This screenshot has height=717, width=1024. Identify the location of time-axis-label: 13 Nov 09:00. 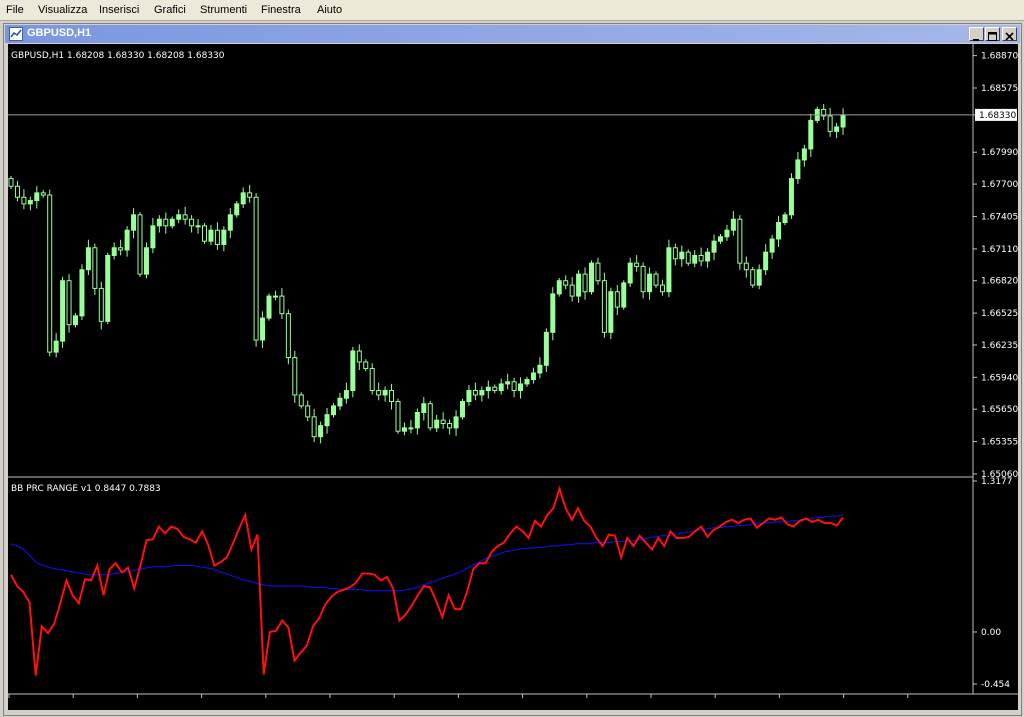
(682, 703).